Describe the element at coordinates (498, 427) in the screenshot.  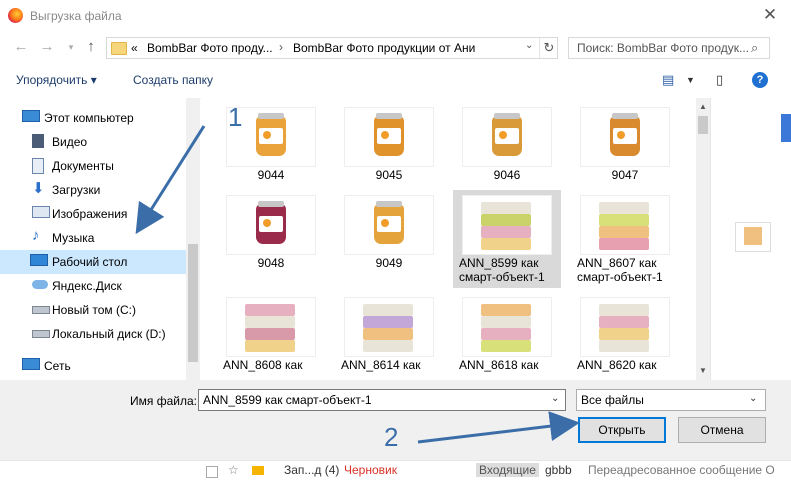
I see `arrow-to-open-button` at that location.